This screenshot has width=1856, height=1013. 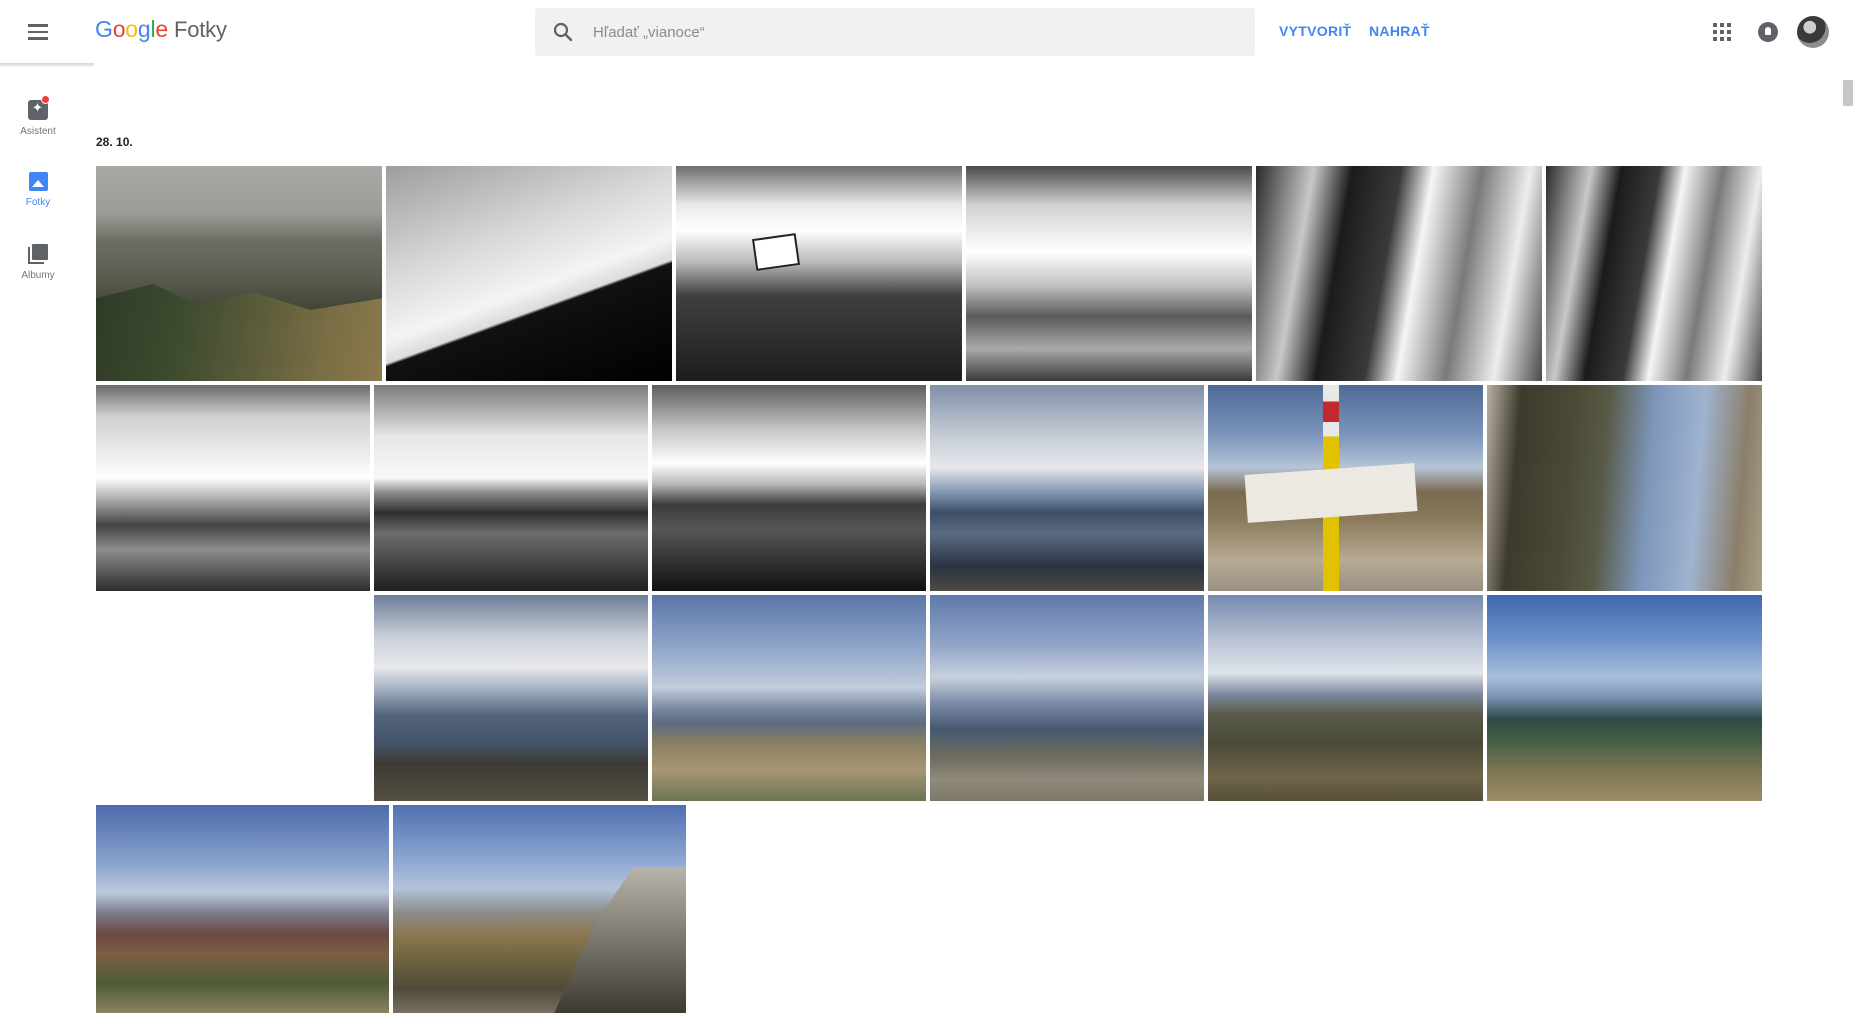 I want to click on sidebar-item-albums: Albumy, so click(x=38, y=272).